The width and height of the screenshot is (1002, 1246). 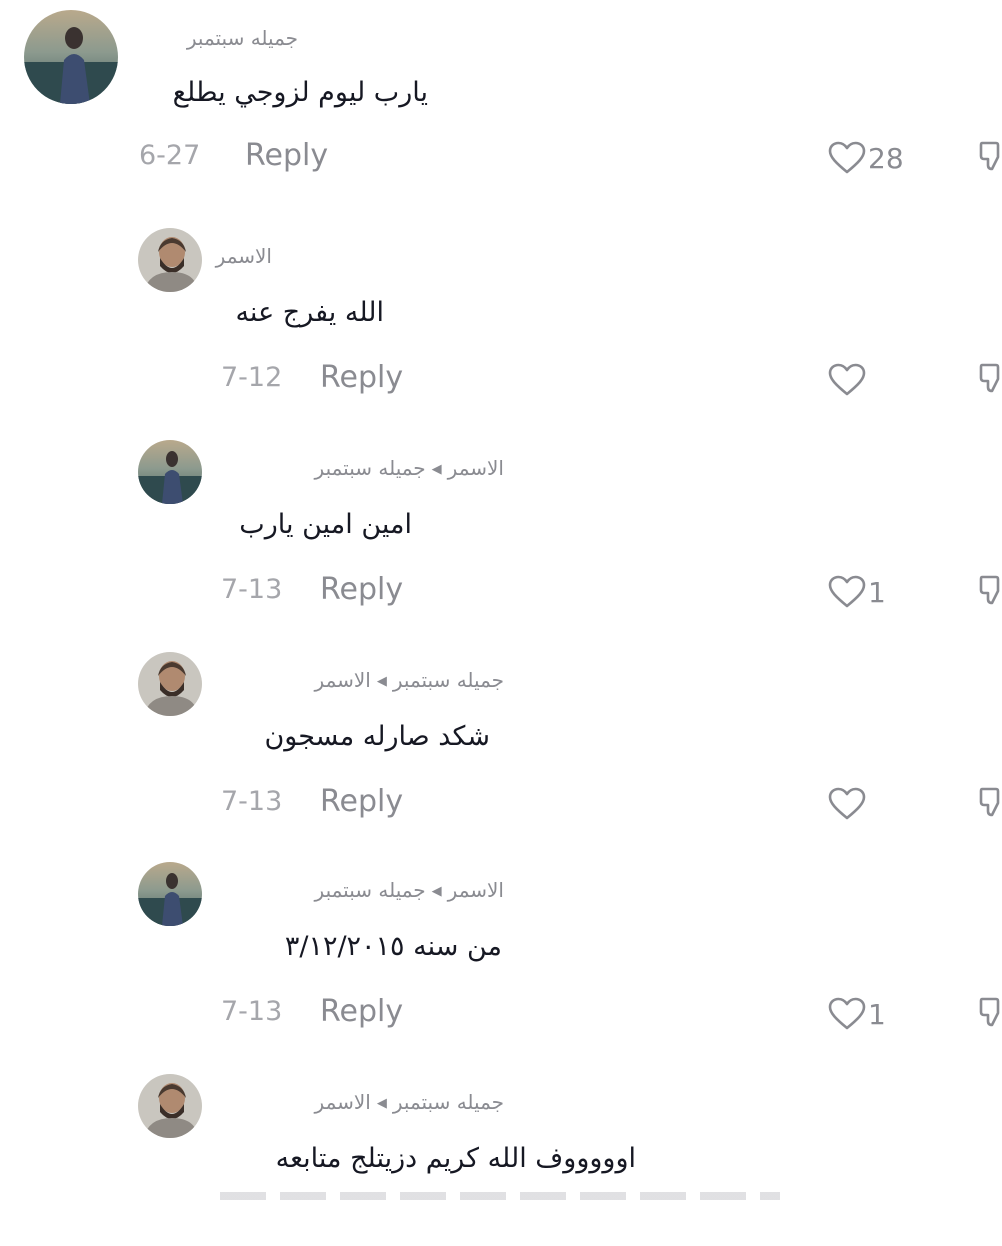 I want to click on comment-text: اوووووف الله كريم دزيتلج متابعه, so click(x=455, y=1158).